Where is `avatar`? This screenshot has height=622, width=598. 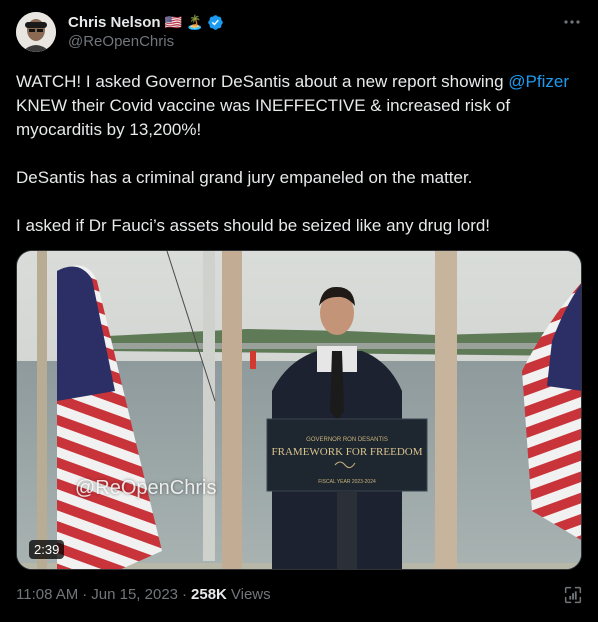
avatar is located at coordinates (36, 32).